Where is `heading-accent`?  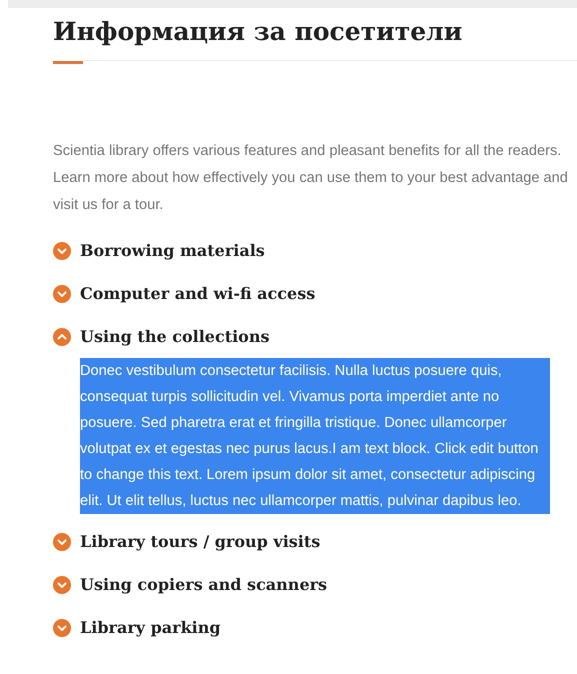 heading-accent is located at coordinates (68, 62).